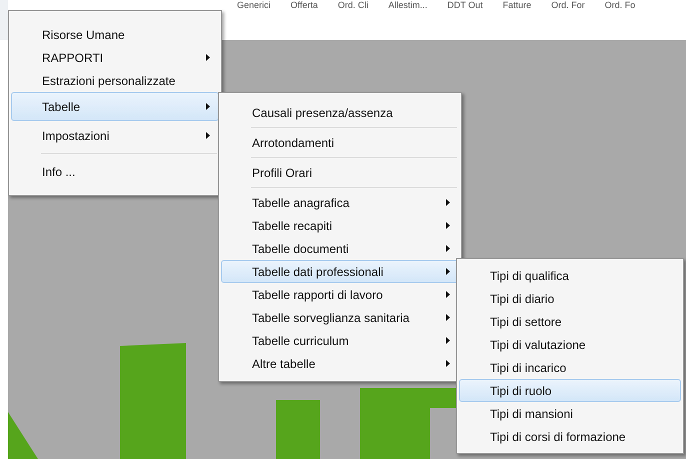 Image resolution: width=686 pixels, height=459 pixels. Describe the element at coordinates (340, 142) in the screenshot. I see `menu-item: Arrotondamenti` at that location.